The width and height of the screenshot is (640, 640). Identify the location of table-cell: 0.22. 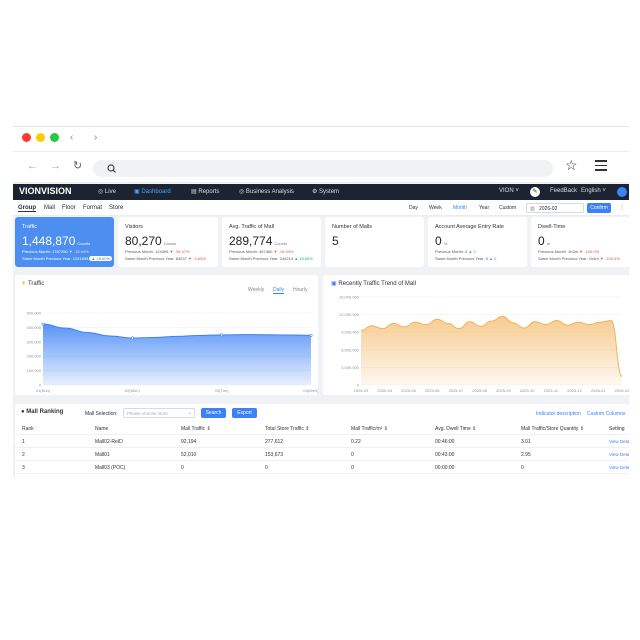
(356, 442).